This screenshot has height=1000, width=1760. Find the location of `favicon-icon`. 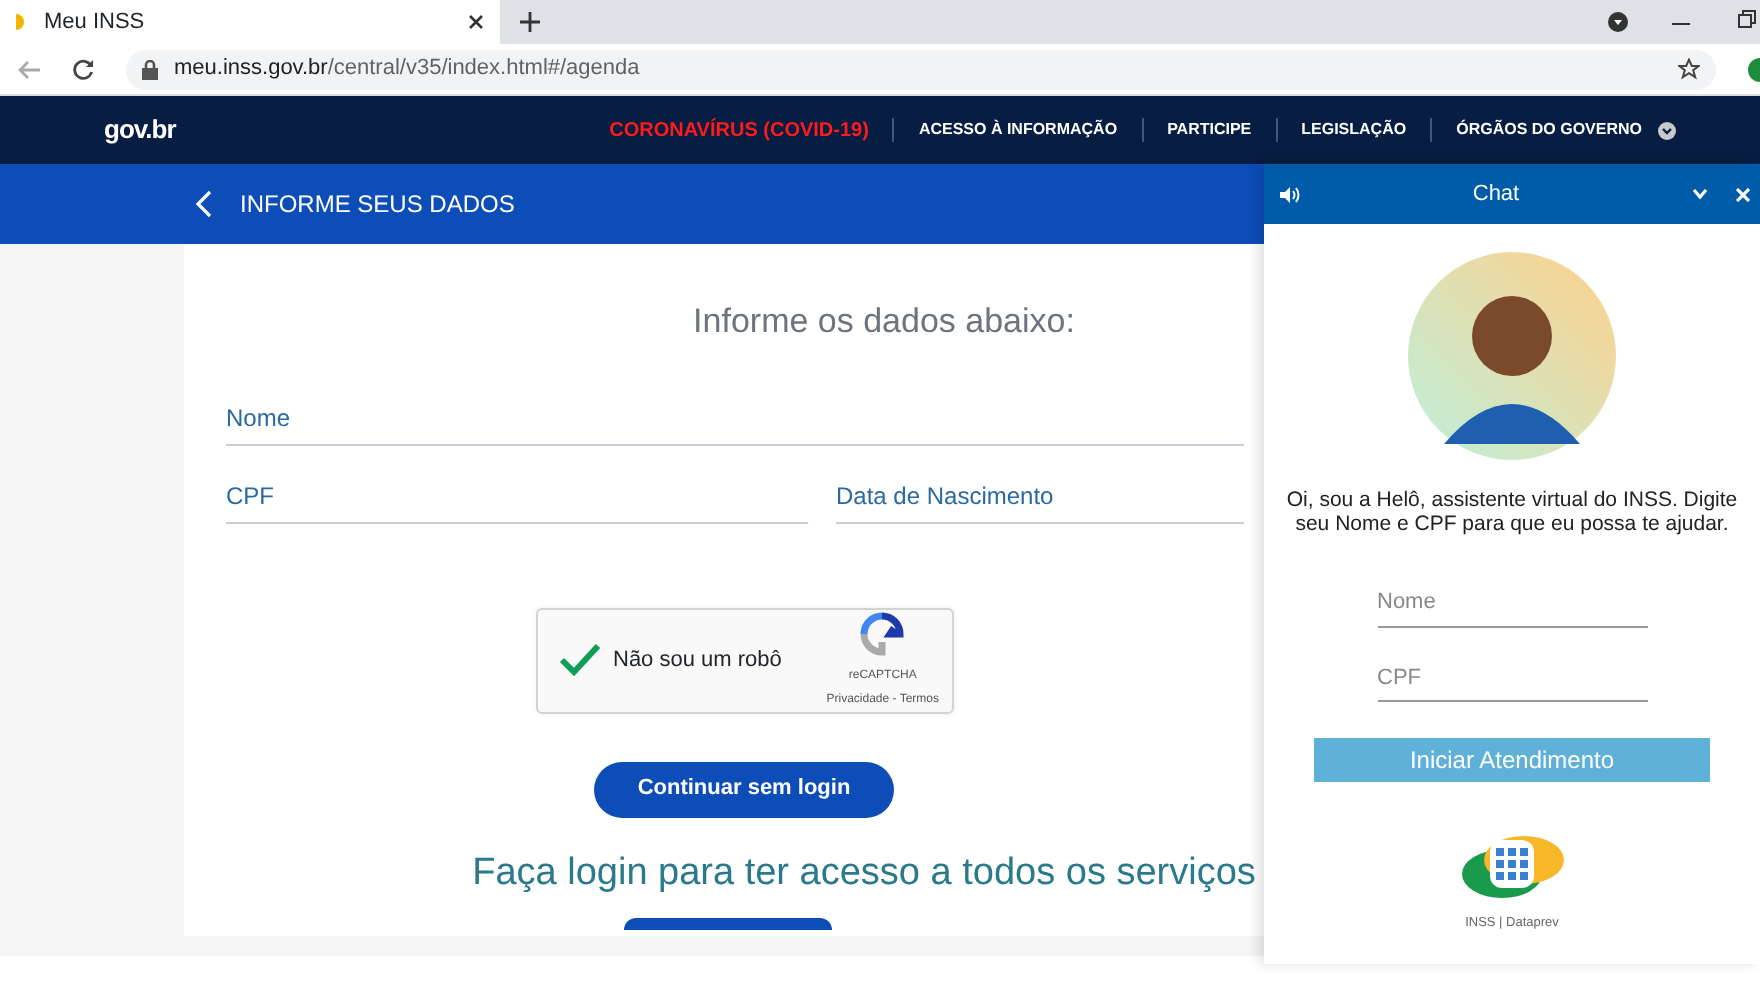

favicon-icon is located at coordinates (22, 22).